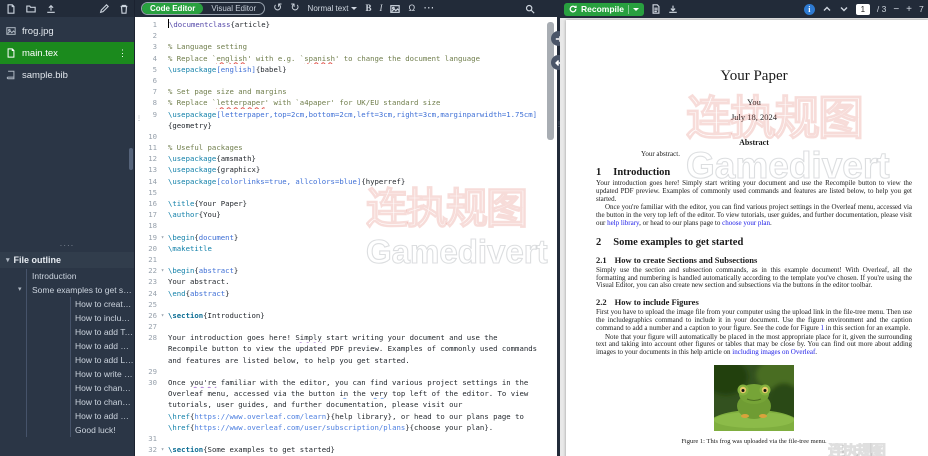  Describe the element at coordinates (428, 8) in the screenshot. I see `more-options-button: ⋯` at that location.